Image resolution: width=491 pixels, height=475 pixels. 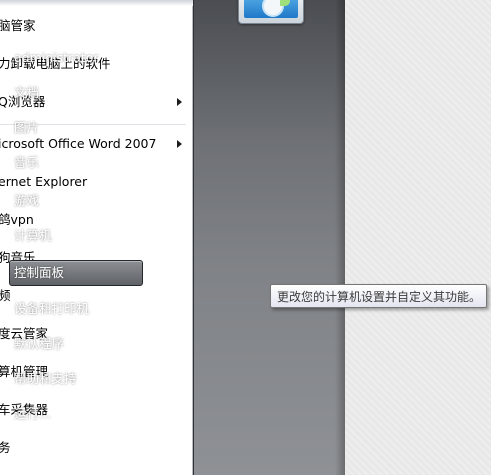 What do you see at coordinates (52, 308) in the screenshot?
I see `place-label: 设备和打印机` at bounding box center [52, 308].